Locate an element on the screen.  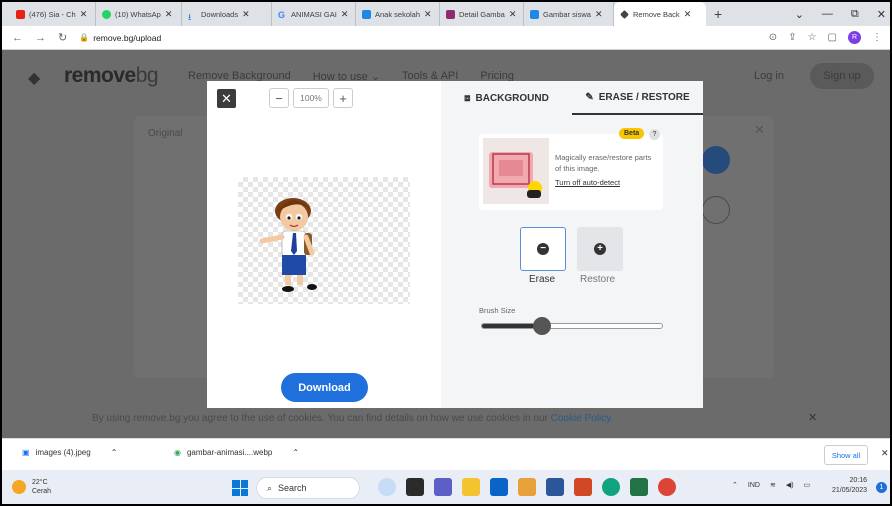
tab-background: ⧈ BACKGROUND is located at coordinates (506, 98).